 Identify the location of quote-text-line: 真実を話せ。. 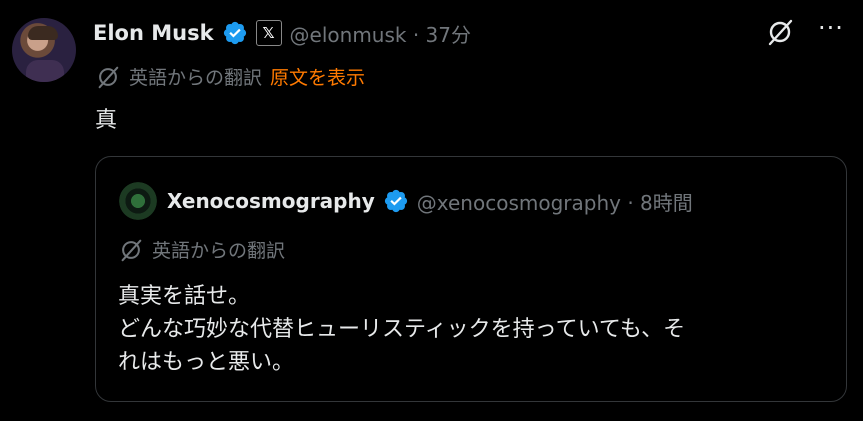
(184, 296).